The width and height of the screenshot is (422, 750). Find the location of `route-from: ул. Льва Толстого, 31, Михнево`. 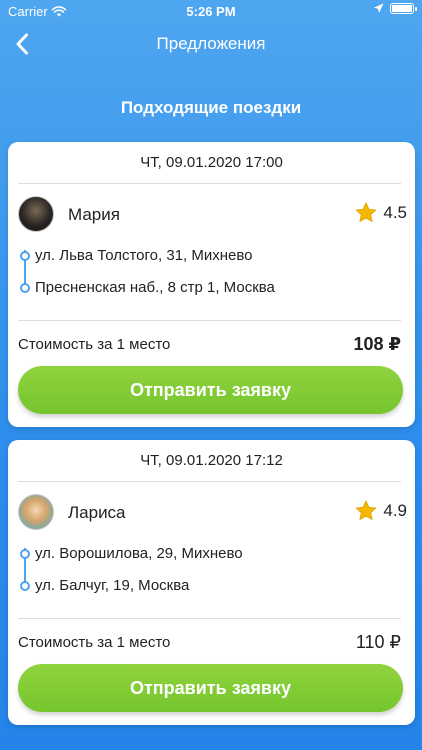

route-from: ул. Льва Толстого, 31, Михнево is located at coordinates (144, 255).